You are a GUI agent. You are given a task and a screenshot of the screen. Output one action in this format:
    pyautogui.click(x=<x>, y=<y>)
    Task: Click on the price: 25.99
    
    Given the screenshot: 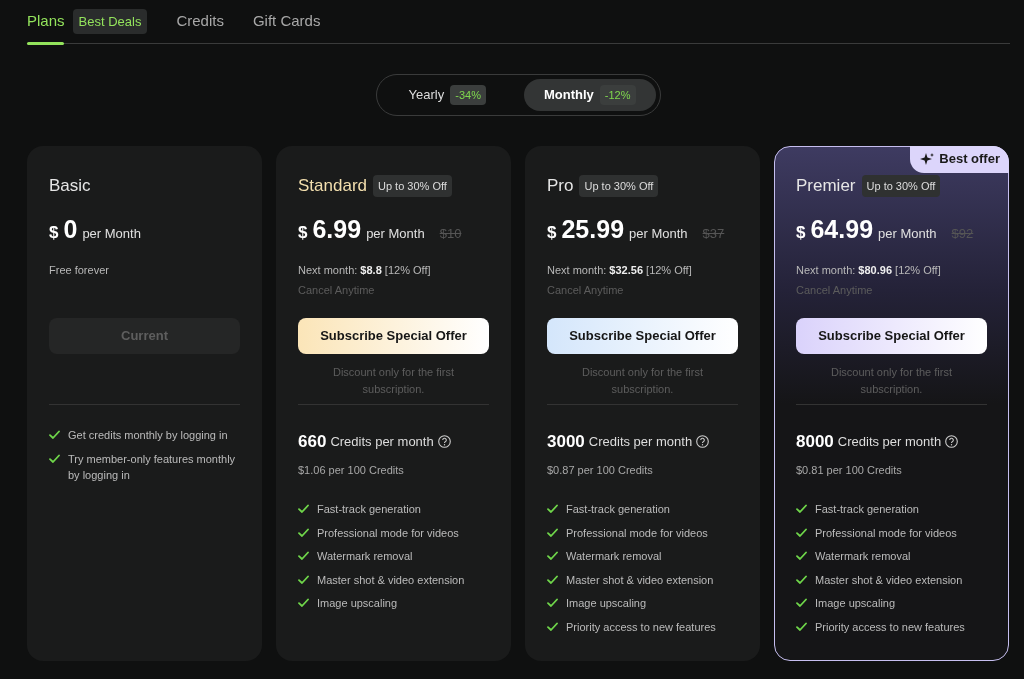 What is the action you would take?
    pyautogui.click(x=593, y=229)
    